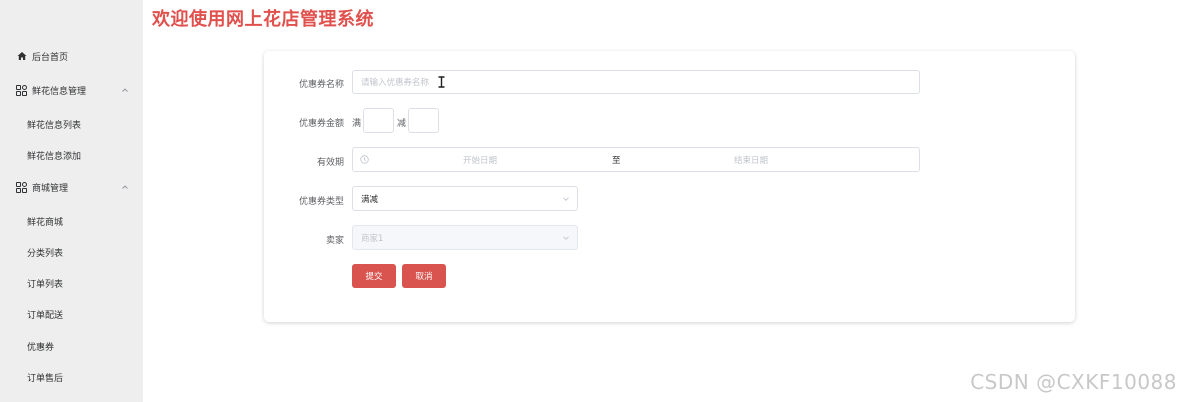 This screenshot has width=1191, height=402. I want to click on end-date-placeholder: 结束日期, so click(751, 160).